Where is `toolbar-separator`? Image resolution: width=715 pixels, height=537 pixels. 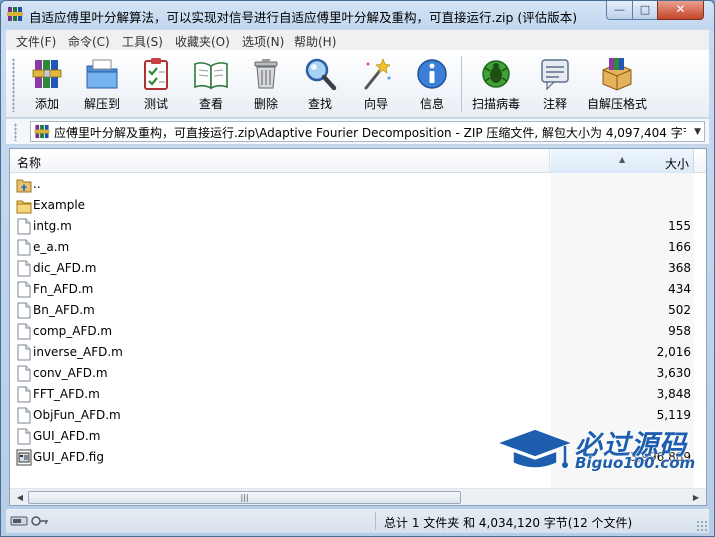
toolbar-separator is located at coordinates (461, 84).